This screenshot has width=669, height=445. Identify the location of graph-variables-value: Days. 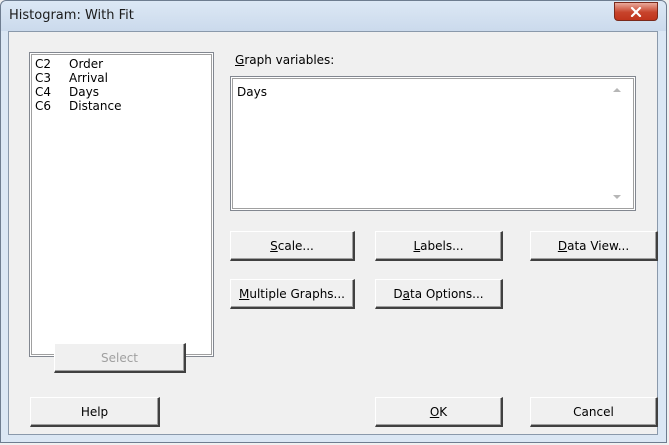
(252, 92).